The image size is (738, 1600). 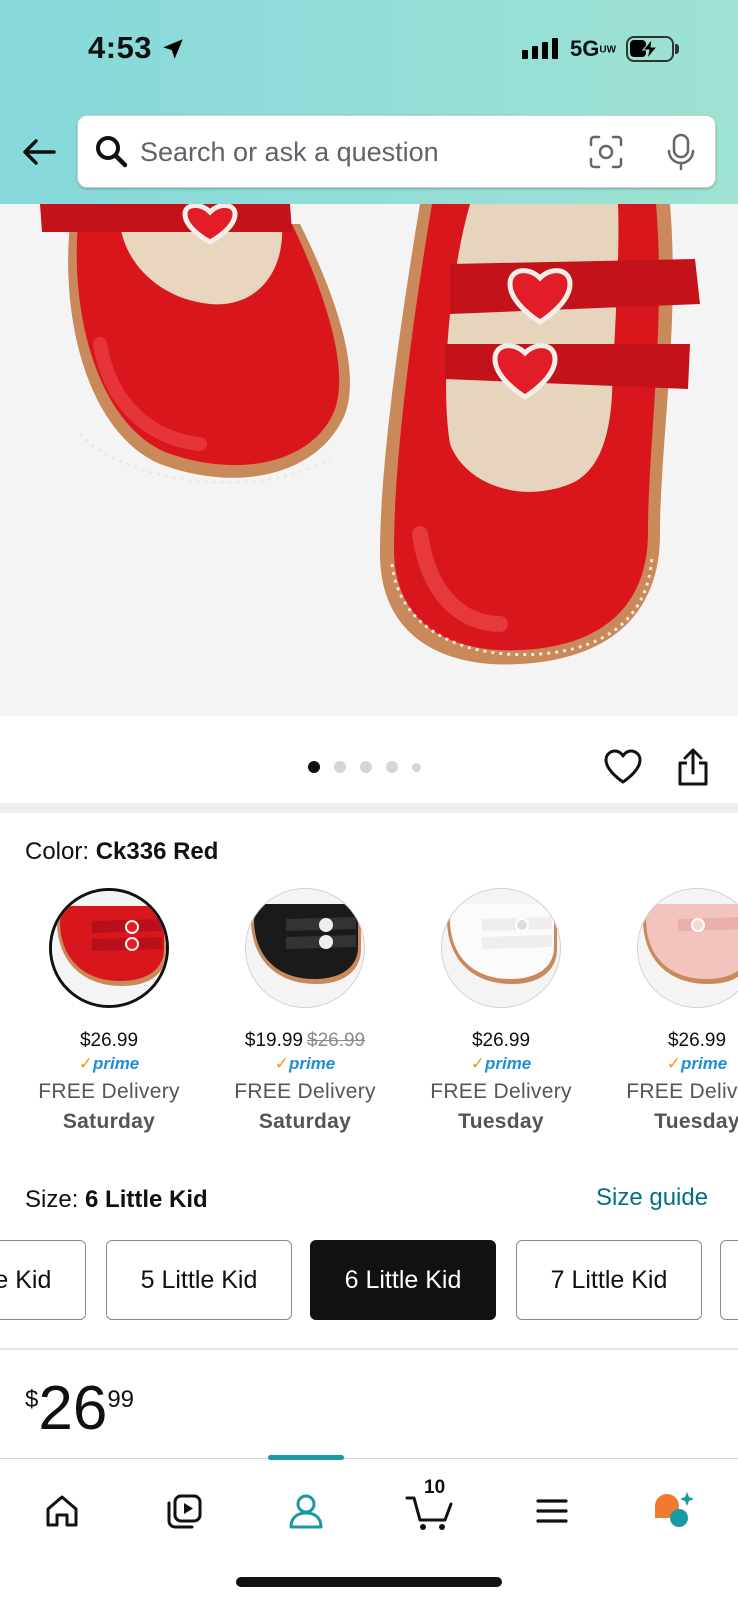 I want to click on home-icon, so click(x=62, y=1511).